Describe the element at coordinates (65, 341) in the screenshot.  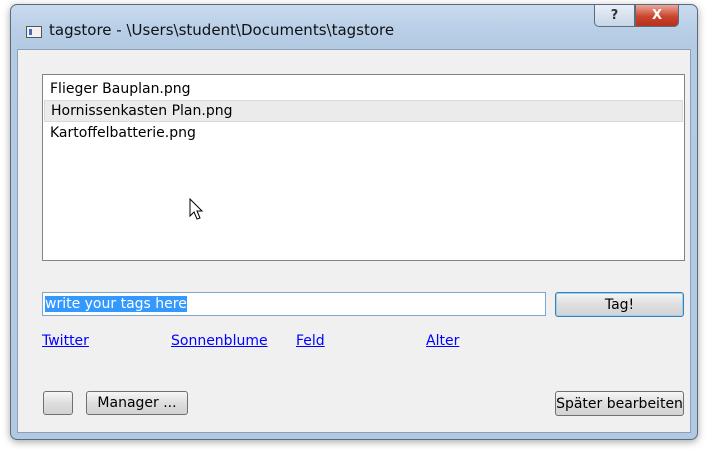
I see `tag-link-twitter: Twitter` at that location.